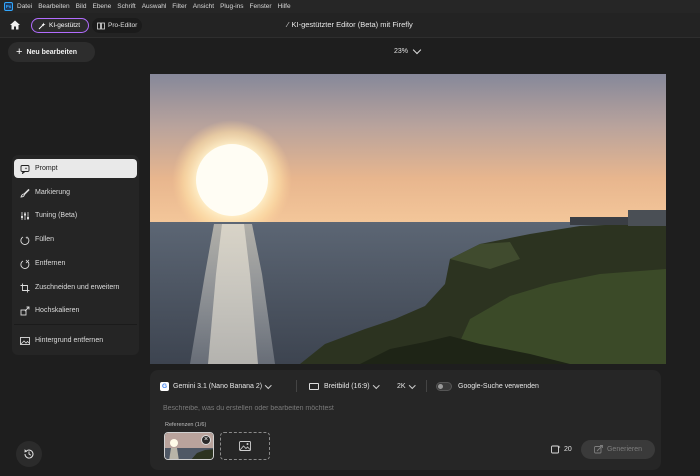 The width and height of the screenshot is (700, 476). Describe the element at coordinates (24, 6) in the screenshot. I see `menu-datei: Datei` at that location.